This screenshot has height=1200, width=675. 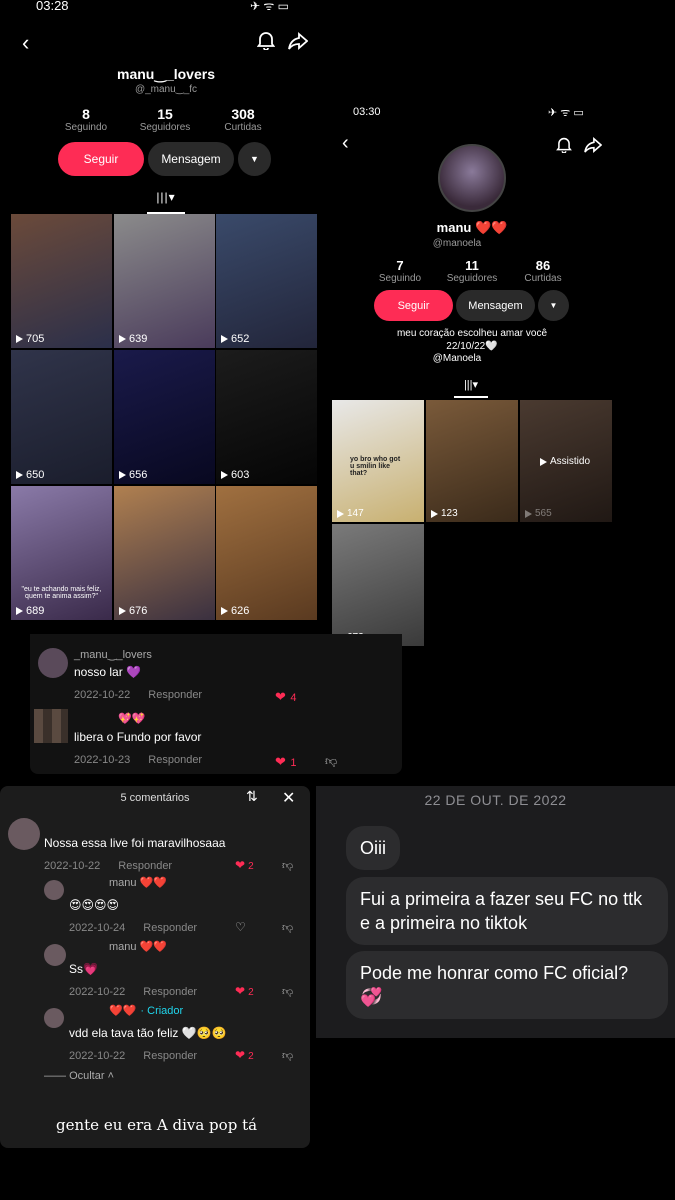 What do you see at coordinates (367, 112) in the screenshot?
I see `status-time: 03:30` at bounding box center [367, 112].